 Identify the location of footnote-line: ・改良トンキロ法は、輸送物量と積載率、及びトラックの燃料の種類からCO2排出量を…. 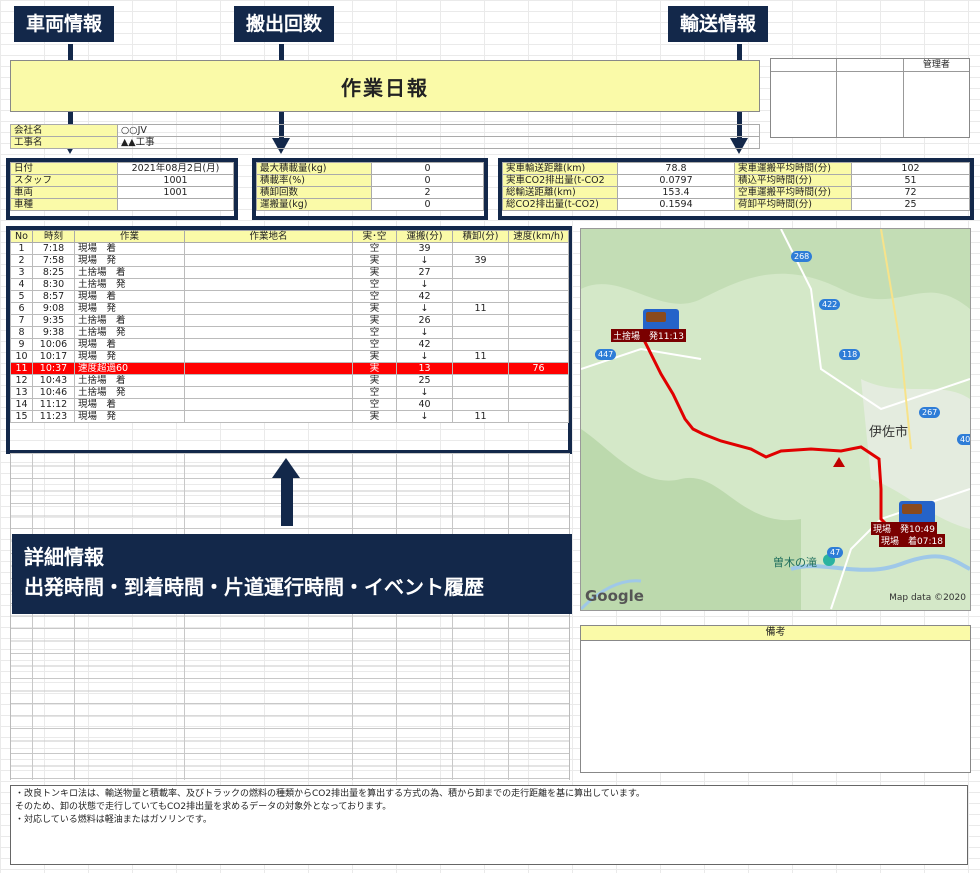
(330, 794).